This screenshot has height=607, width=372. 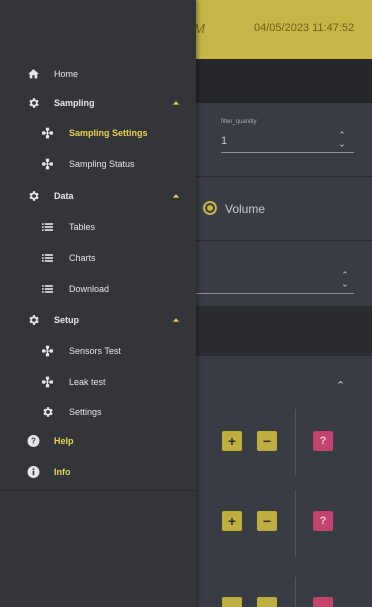 What do you see at coordinates (274, 293) in the screenshot?
I see `select-underline` at bounding box center [274, 293].